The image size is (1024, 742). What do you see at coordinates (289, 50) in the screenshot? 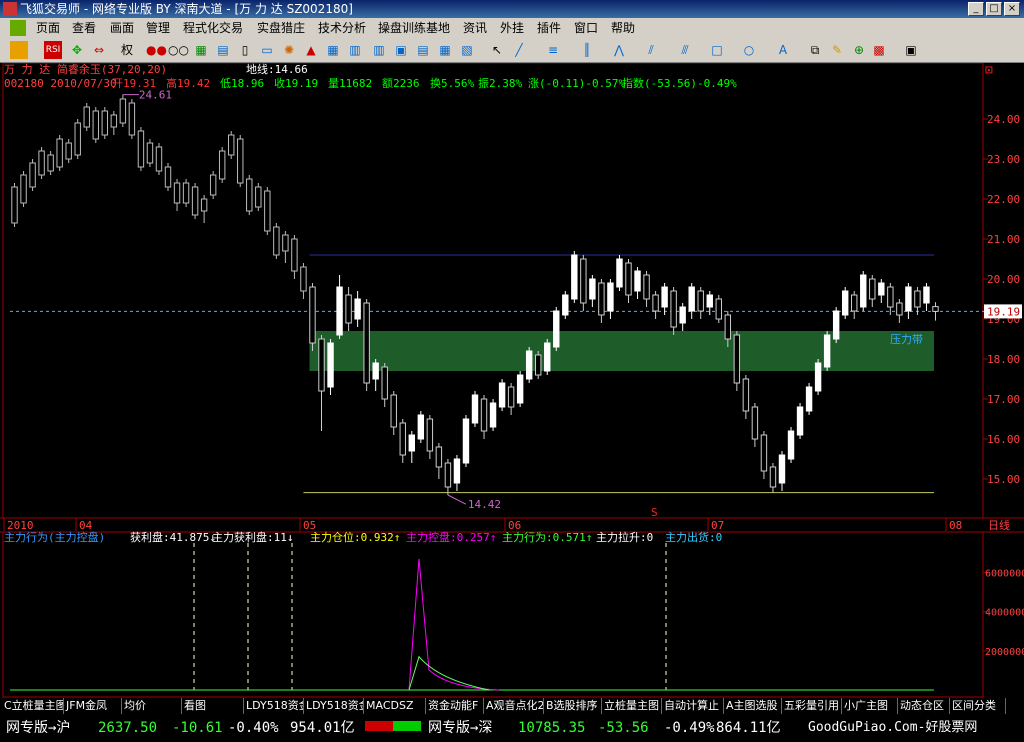
I see `gear-icon: ✺` at bounding box center [289, 50].